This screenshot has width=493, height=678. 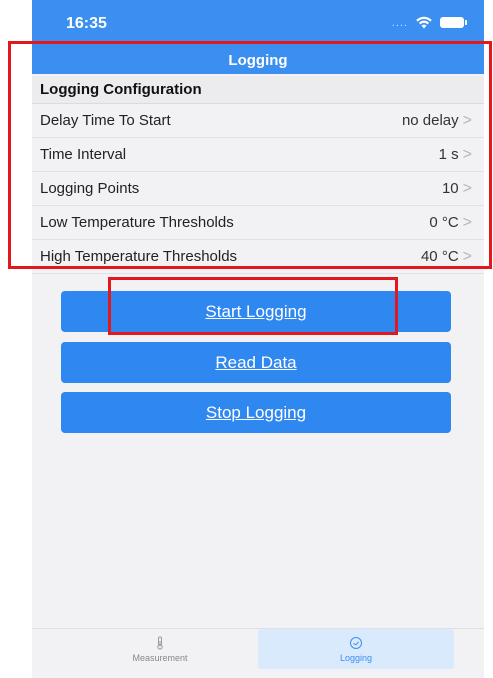 What do you see at coordinates (258, 155) in the screenshot?
I see `setting-time-interval: Time Interval 1 s >` at bounding box center [258, 155].